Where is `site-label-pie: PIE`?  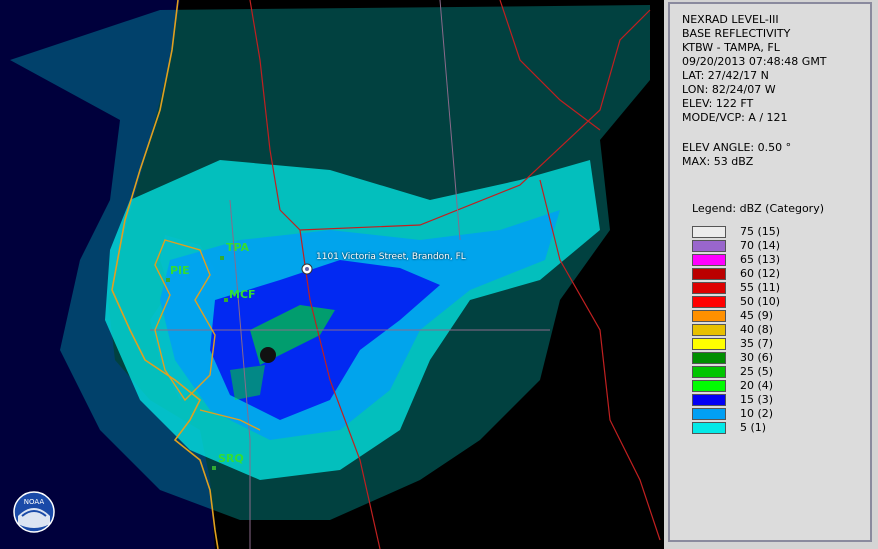 site-label-pie: PIE is located at coordinates (180, 270).